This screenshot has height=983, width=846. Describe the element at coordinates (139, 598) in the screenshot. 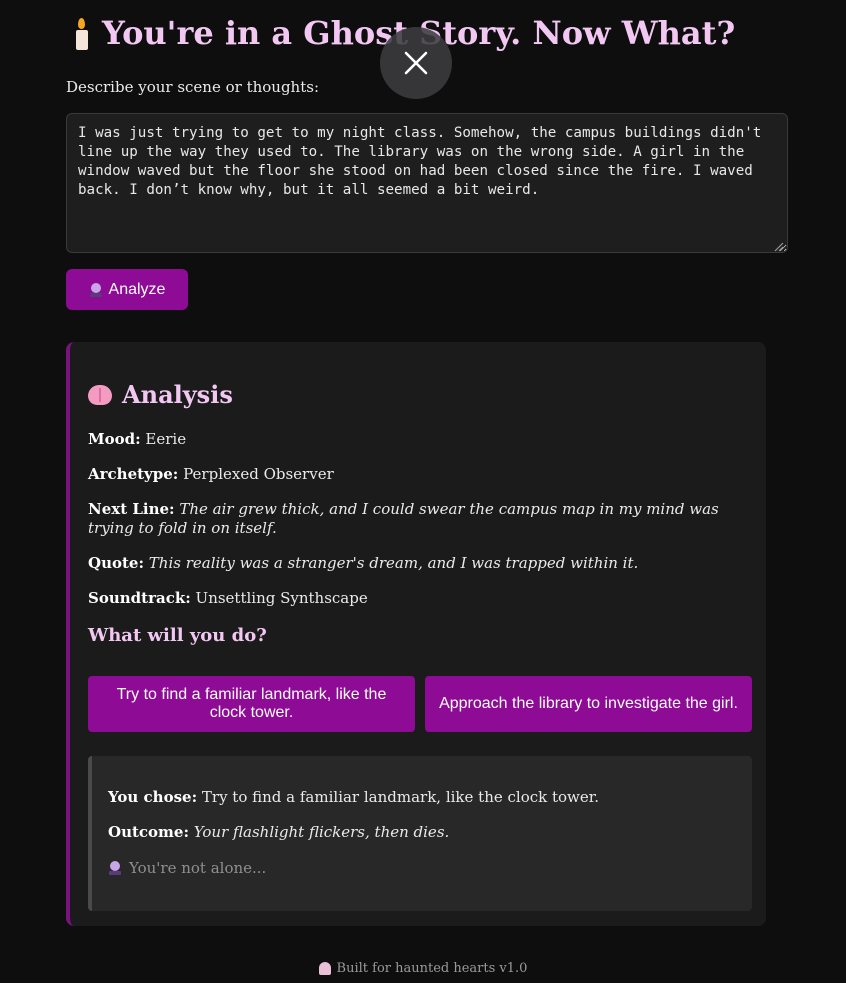

I see `soundtrack-label: Soundtrack:` at that location.